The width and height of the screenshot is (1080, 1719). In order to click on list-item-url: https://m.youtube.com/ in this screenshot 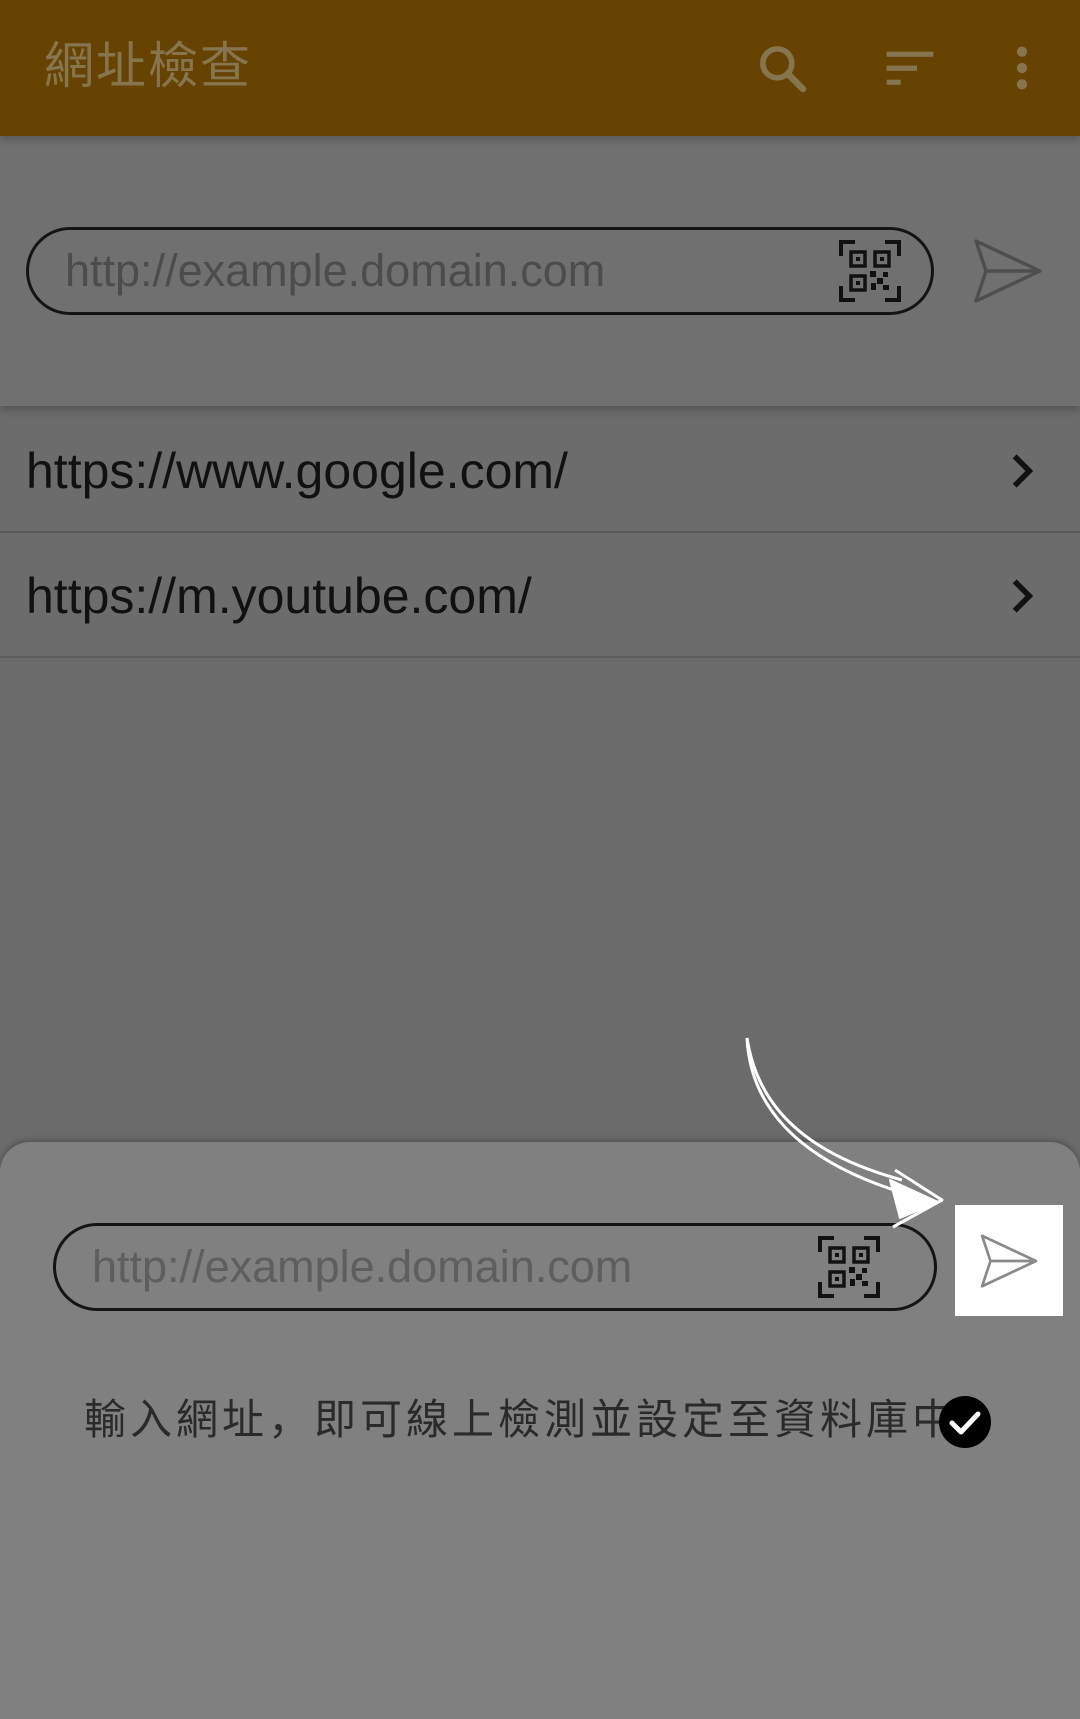, I will do `click(279, 596)`.